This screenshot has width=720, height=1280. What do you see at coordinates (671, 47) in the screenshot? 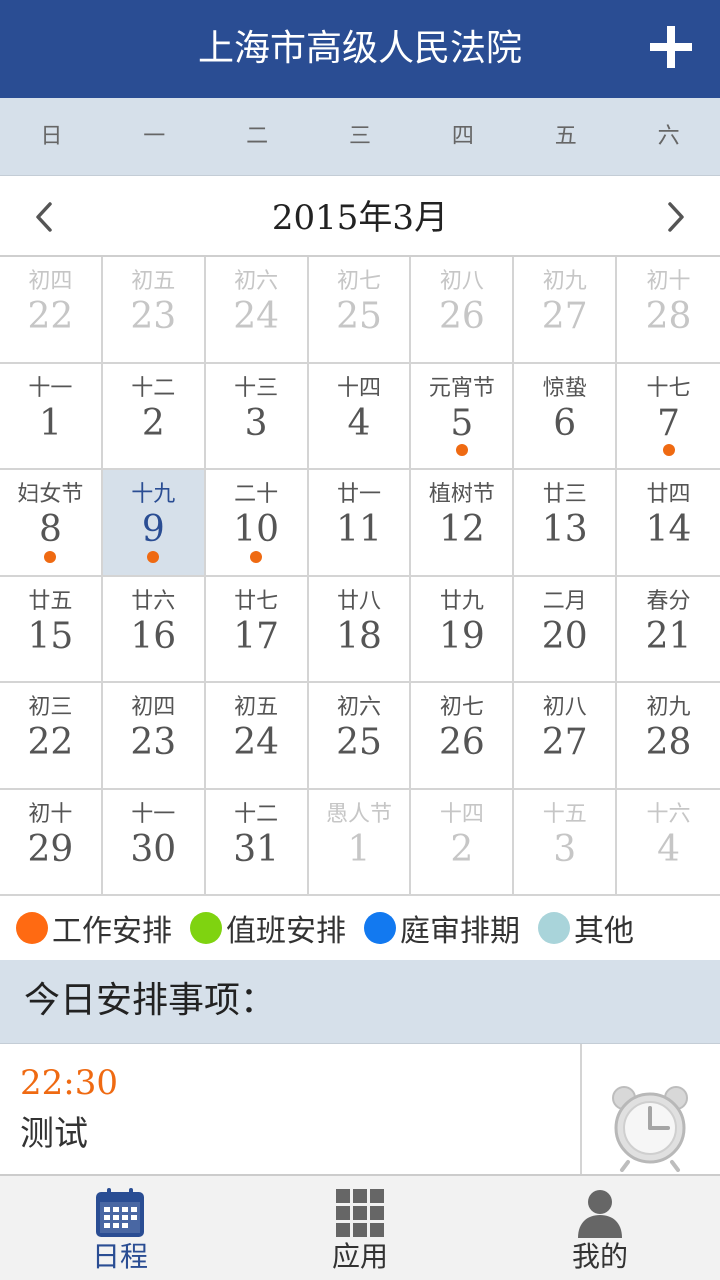
I see `add-icon` at bounding box center [671, 47].